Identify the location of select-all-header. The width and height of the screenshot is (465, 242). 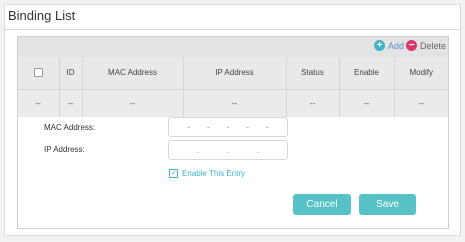
(39, 73).